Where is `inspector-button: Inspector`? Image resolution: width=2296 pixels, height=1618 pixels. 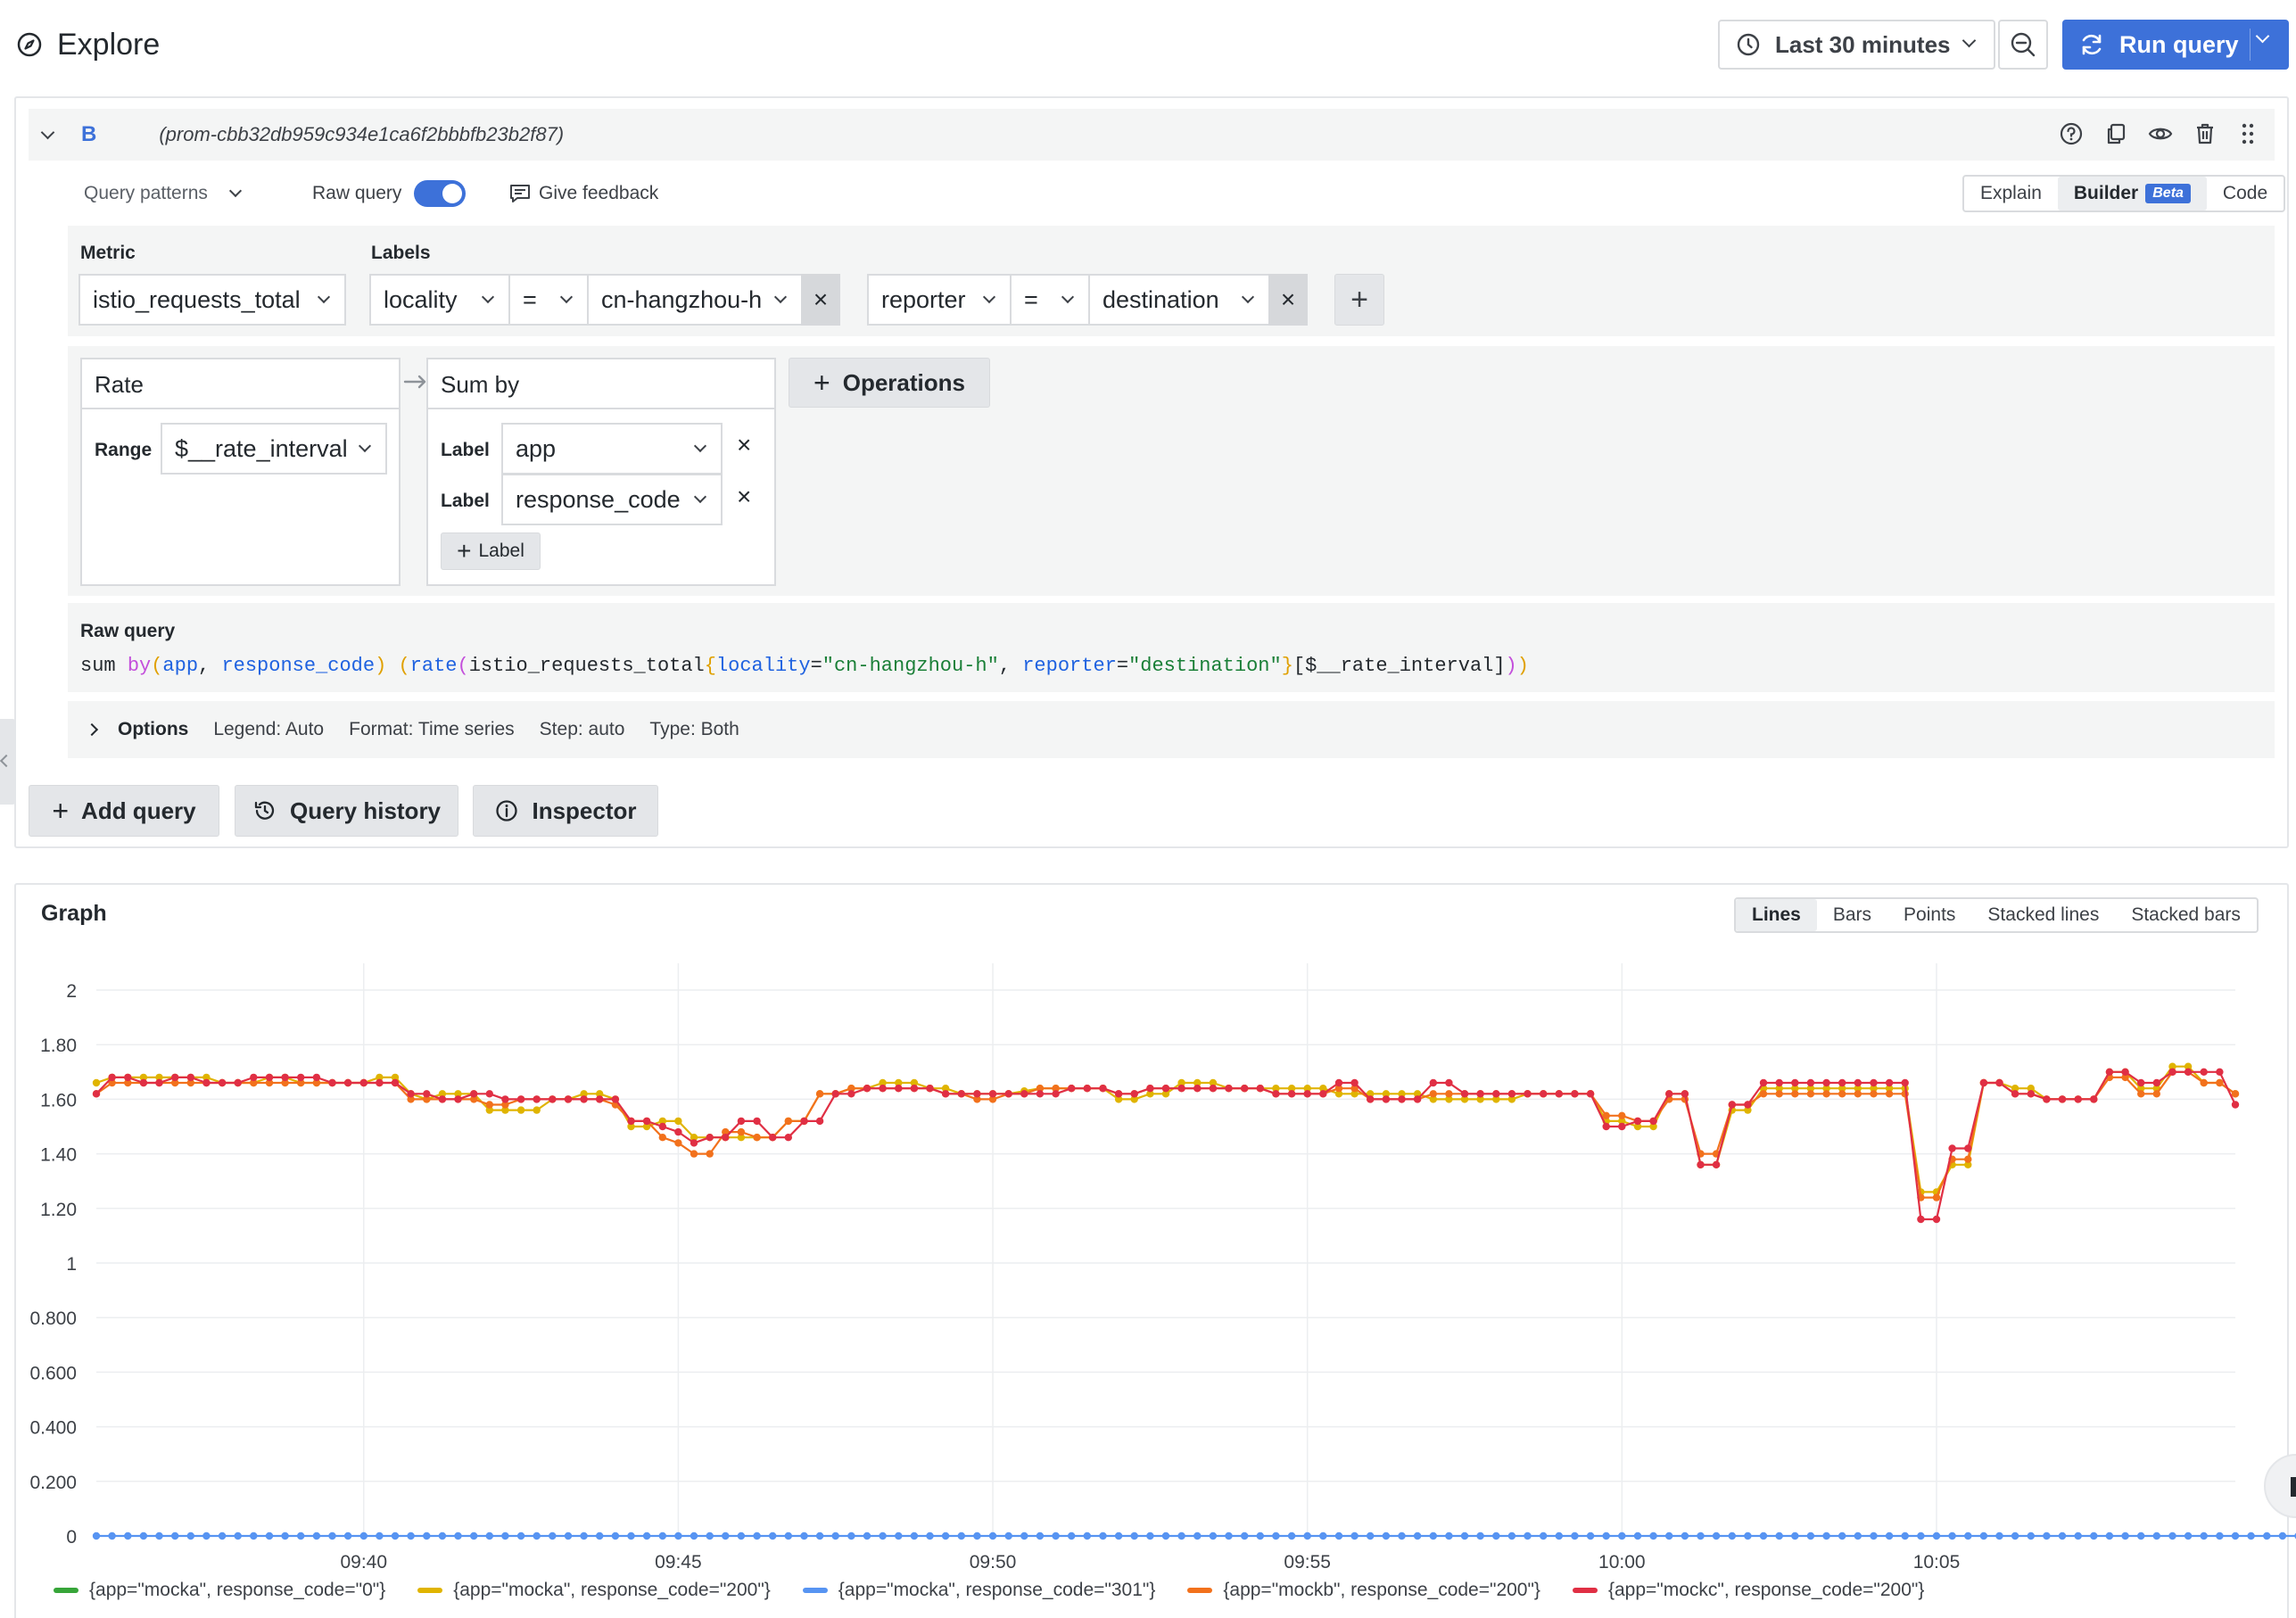
inspector-button: Inspector is located at coordinates (565, 811).